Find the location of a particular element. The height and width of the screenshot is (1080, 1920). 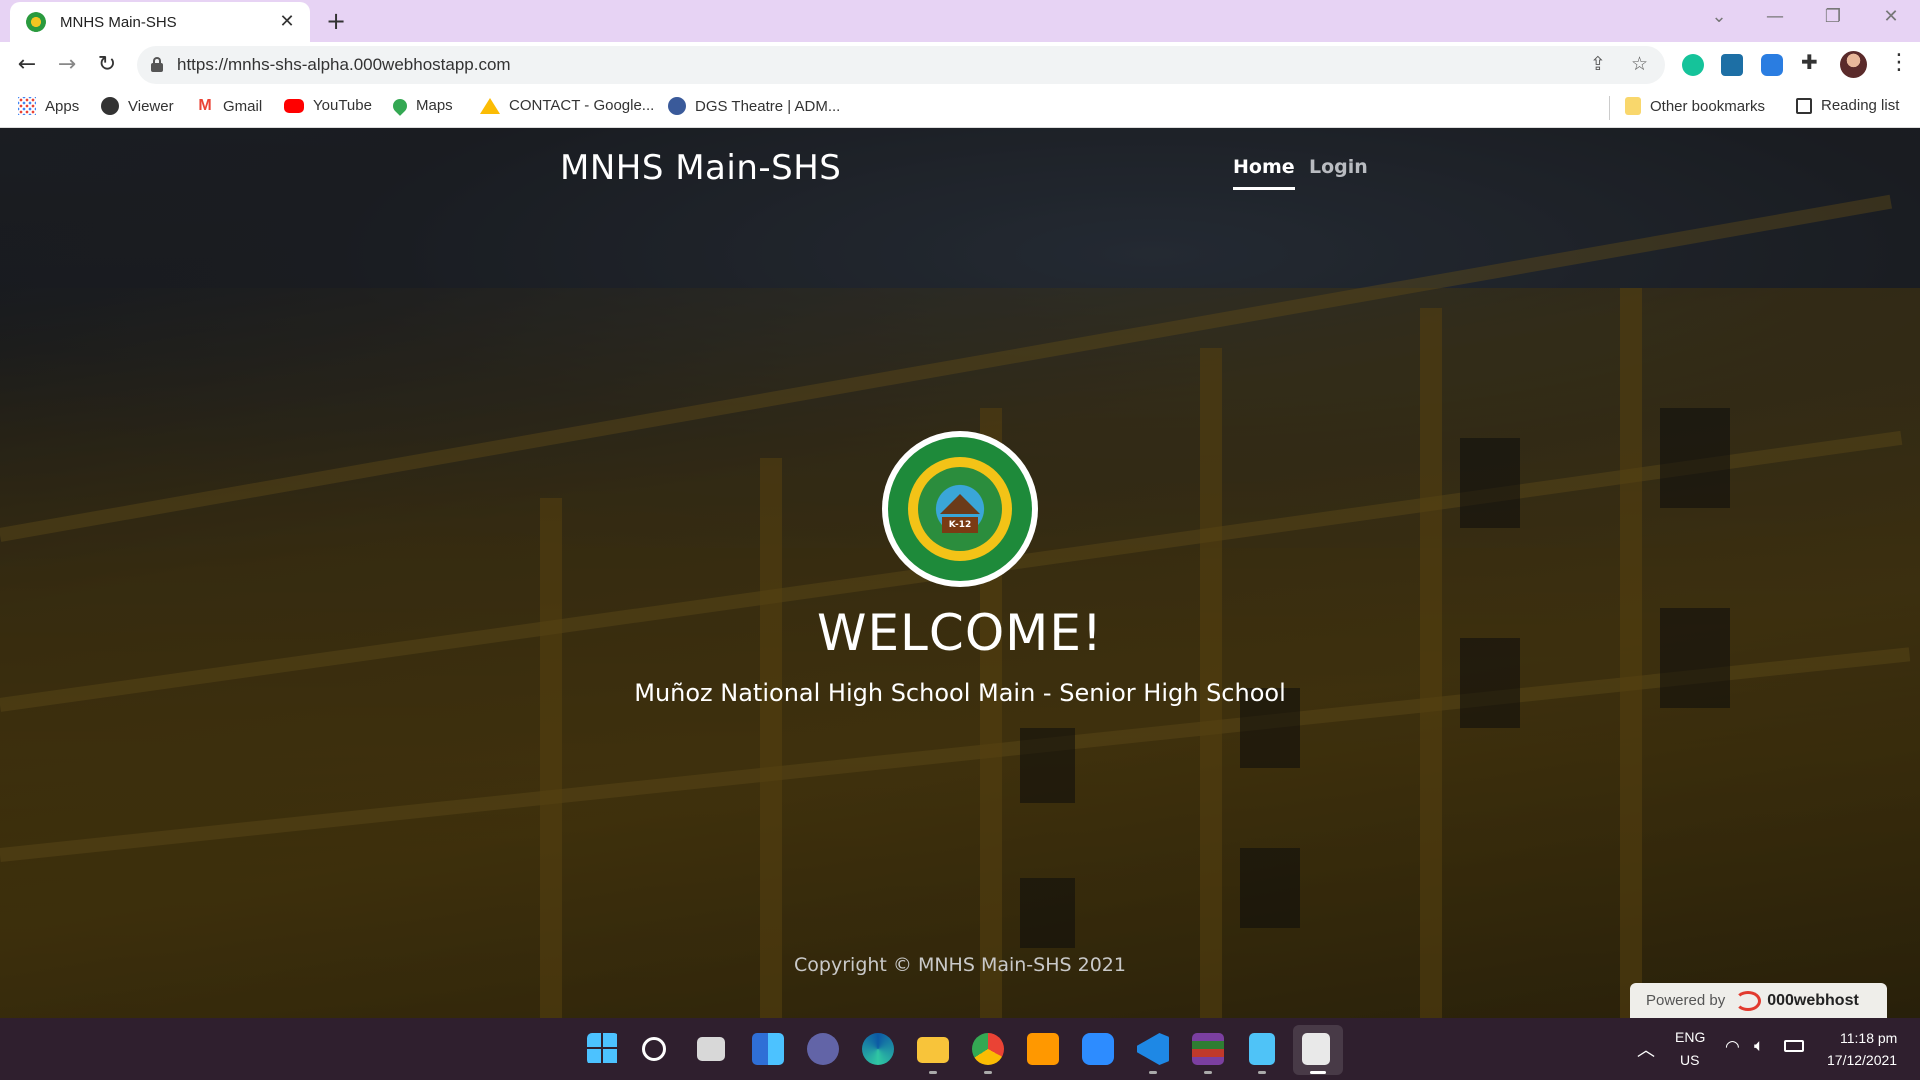

logo-k12-label: K-12 is located at coordinates (960, 525).